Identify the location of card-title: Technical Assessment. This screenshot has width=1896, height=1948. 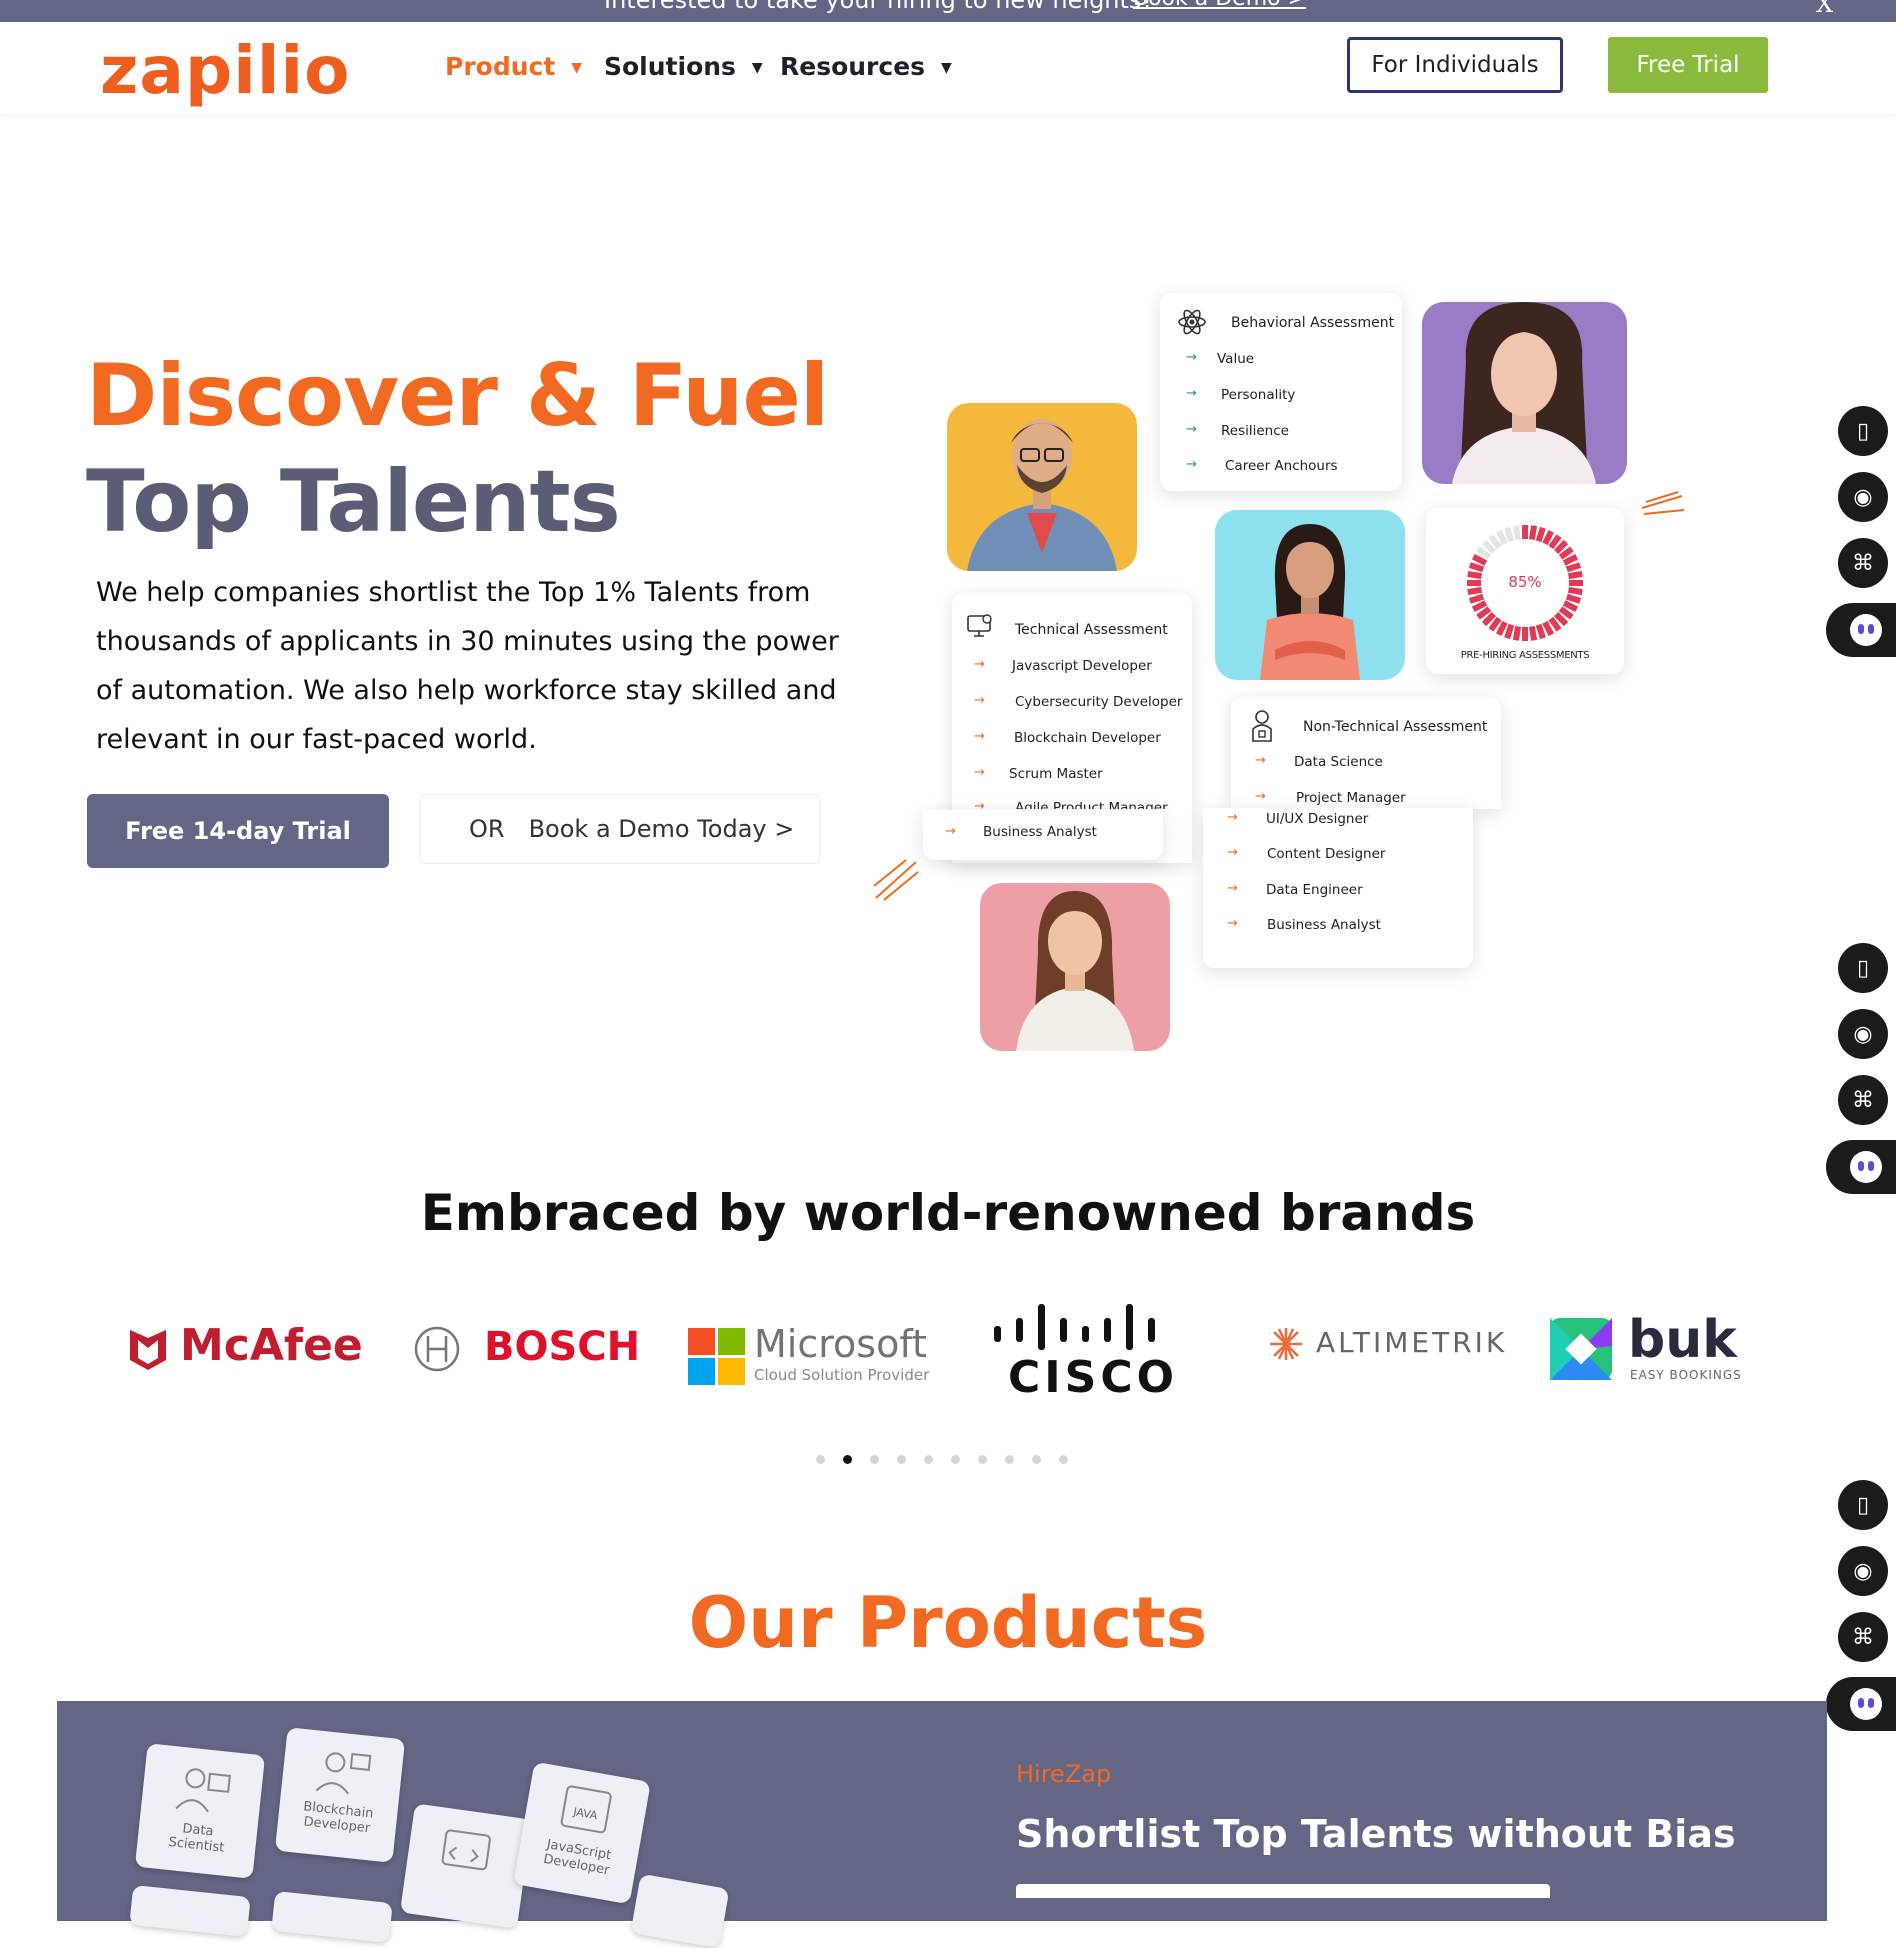
(1091, 630).